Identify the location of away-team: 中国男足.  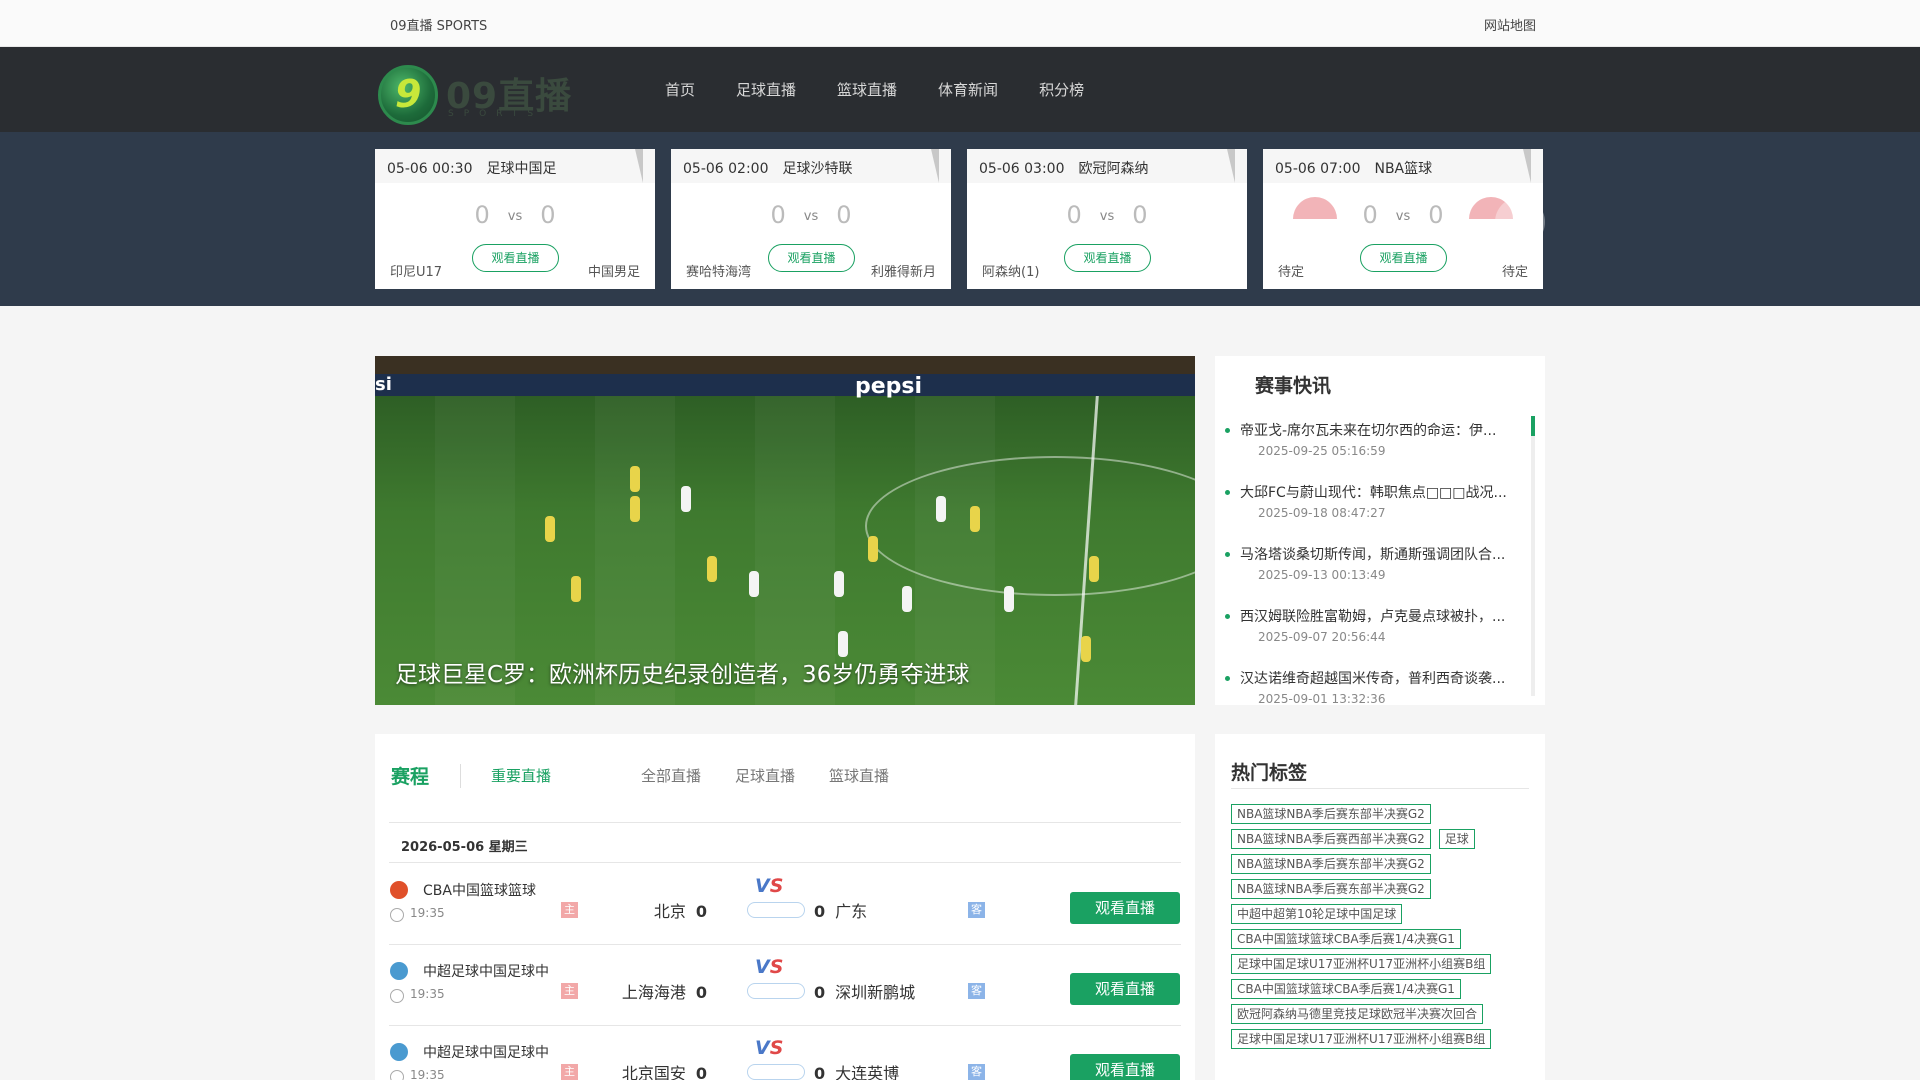
(613, 272).